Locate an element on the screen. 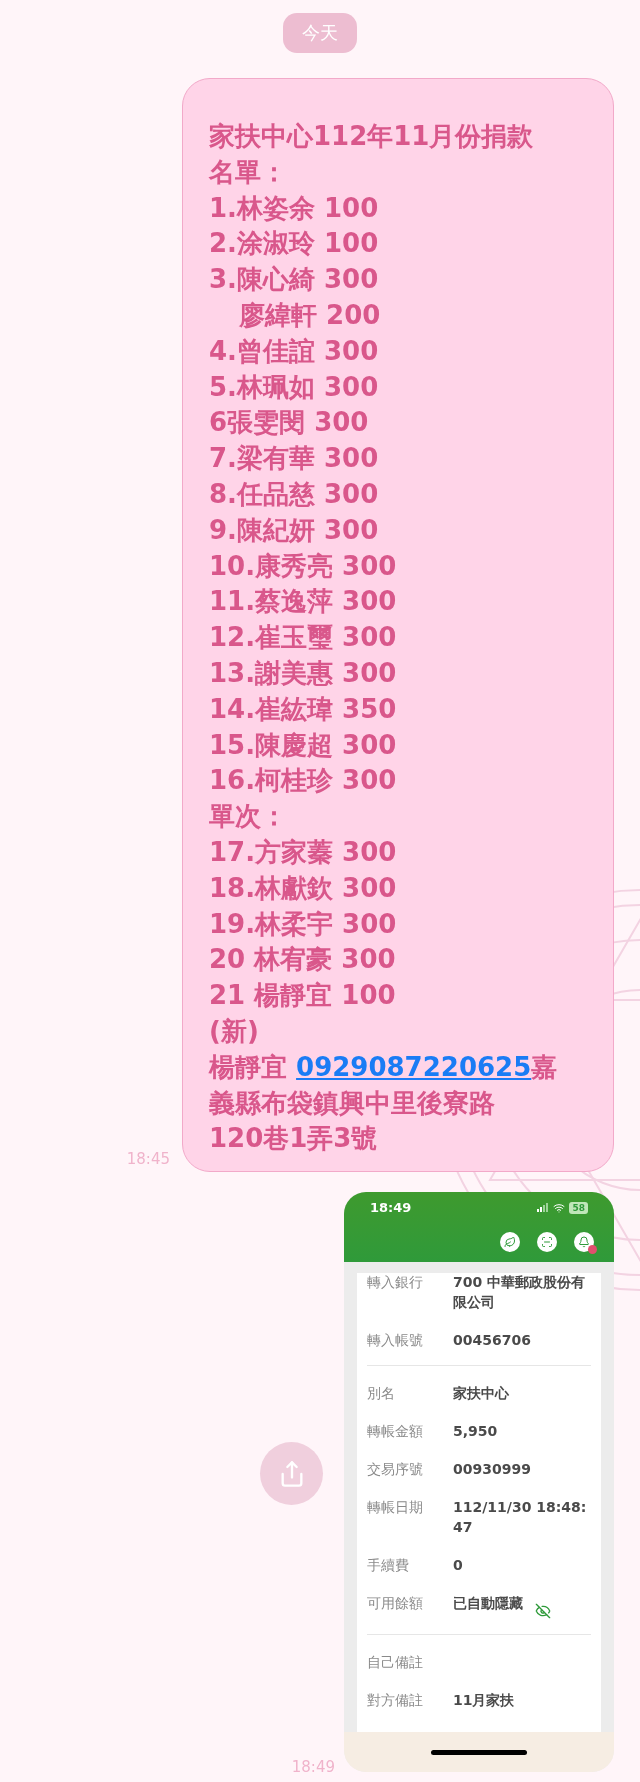 Image resolution: width=640 pixels, height=1782 pixels. leaf-button is located at coordinates (510, 1241).